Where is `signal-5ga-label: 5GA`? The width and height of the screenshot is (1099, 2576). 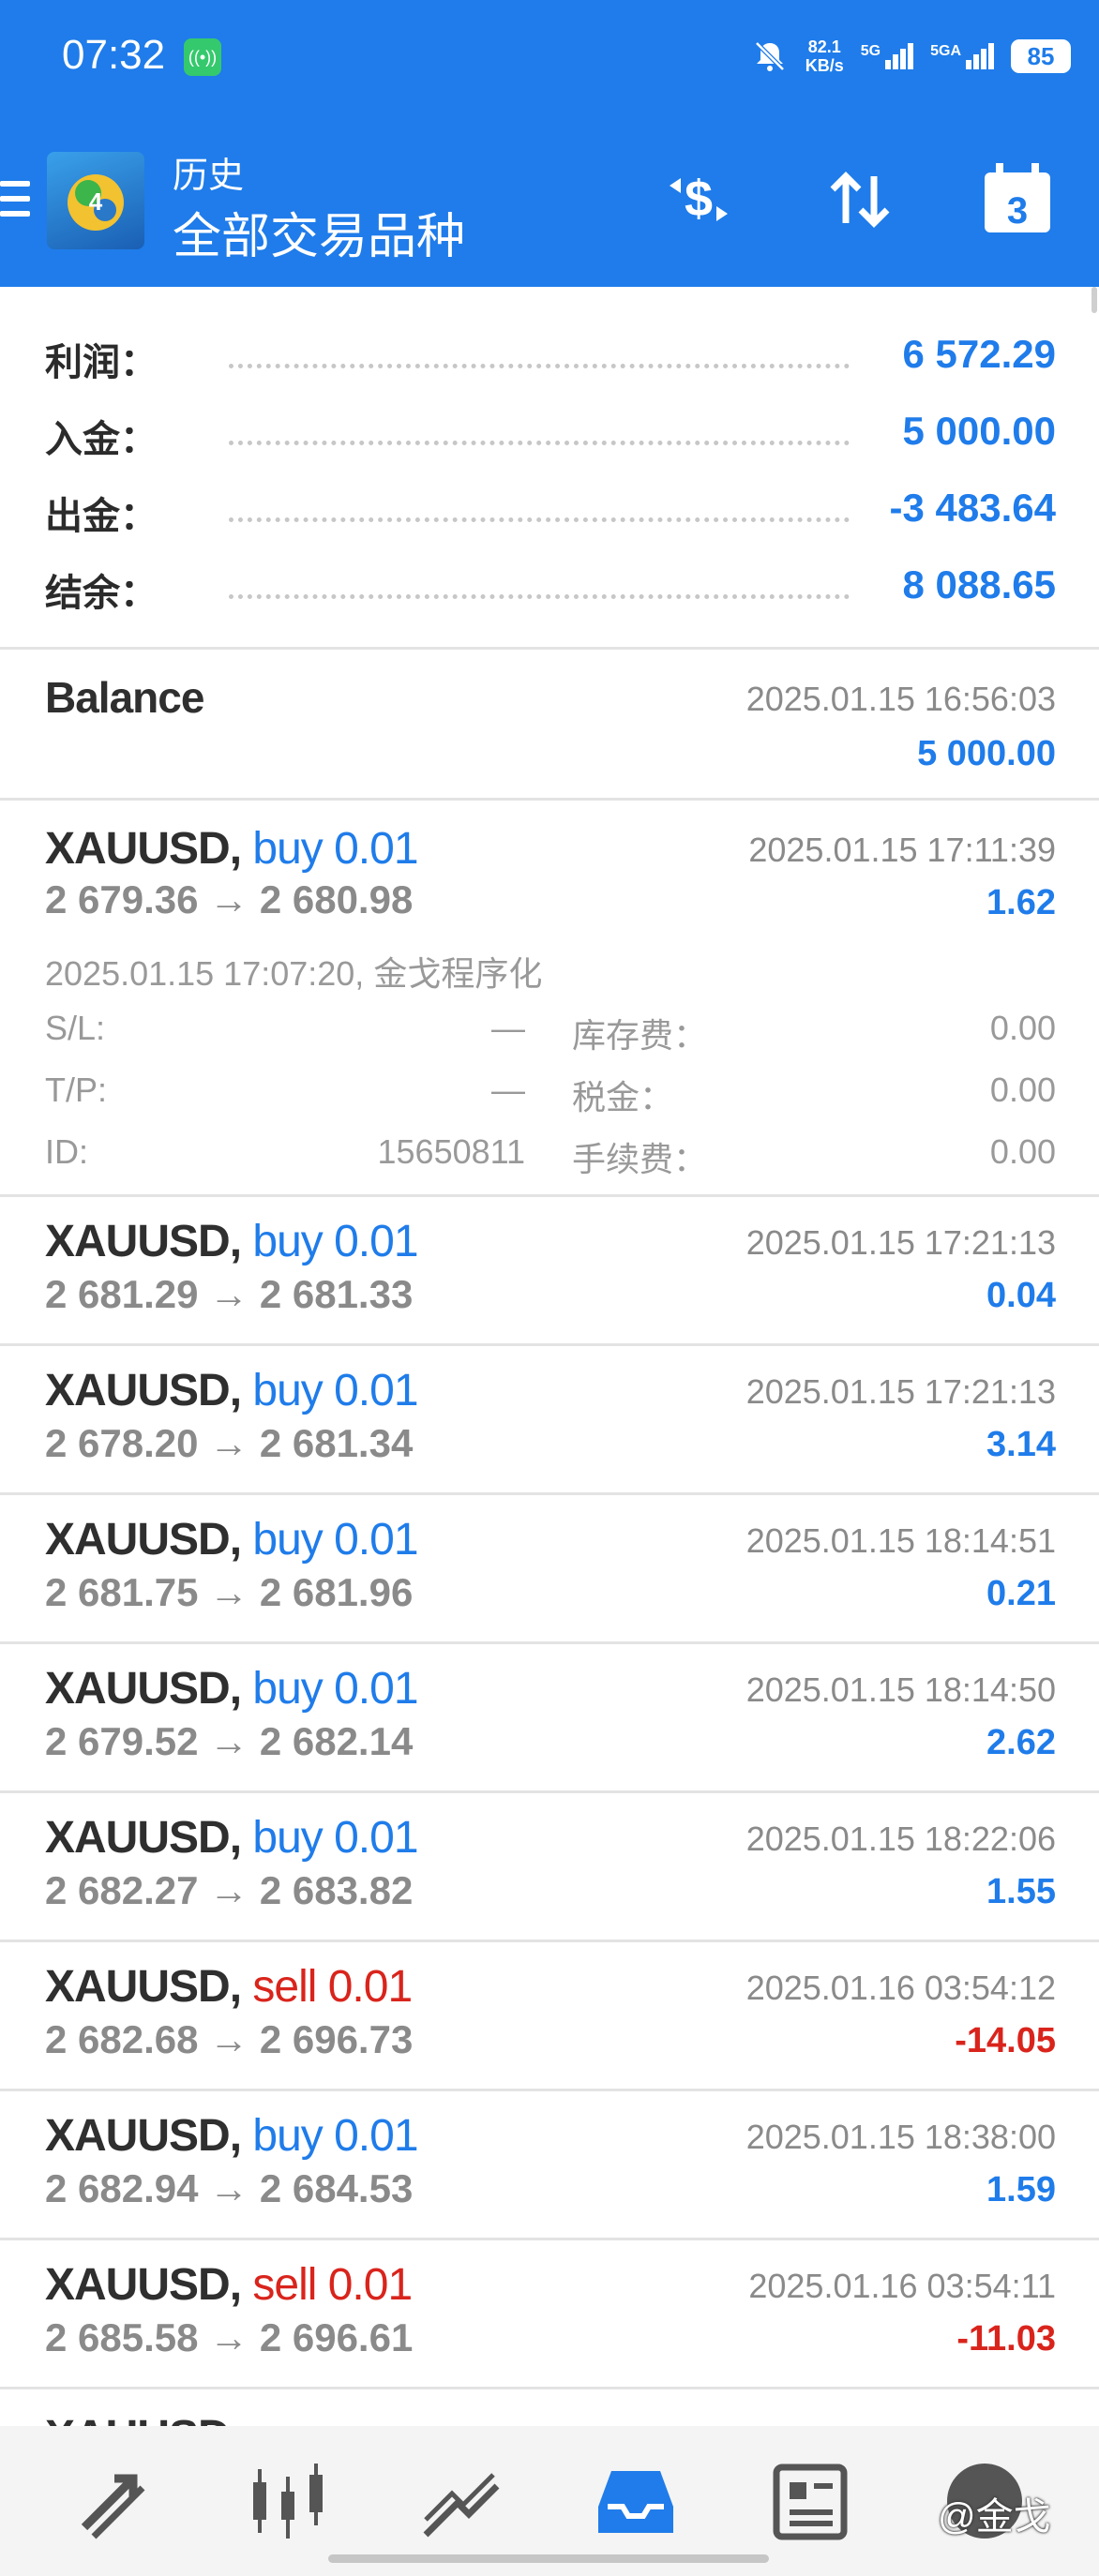 signal-5ga-label: 5GA is located at coordinates (945, 51).